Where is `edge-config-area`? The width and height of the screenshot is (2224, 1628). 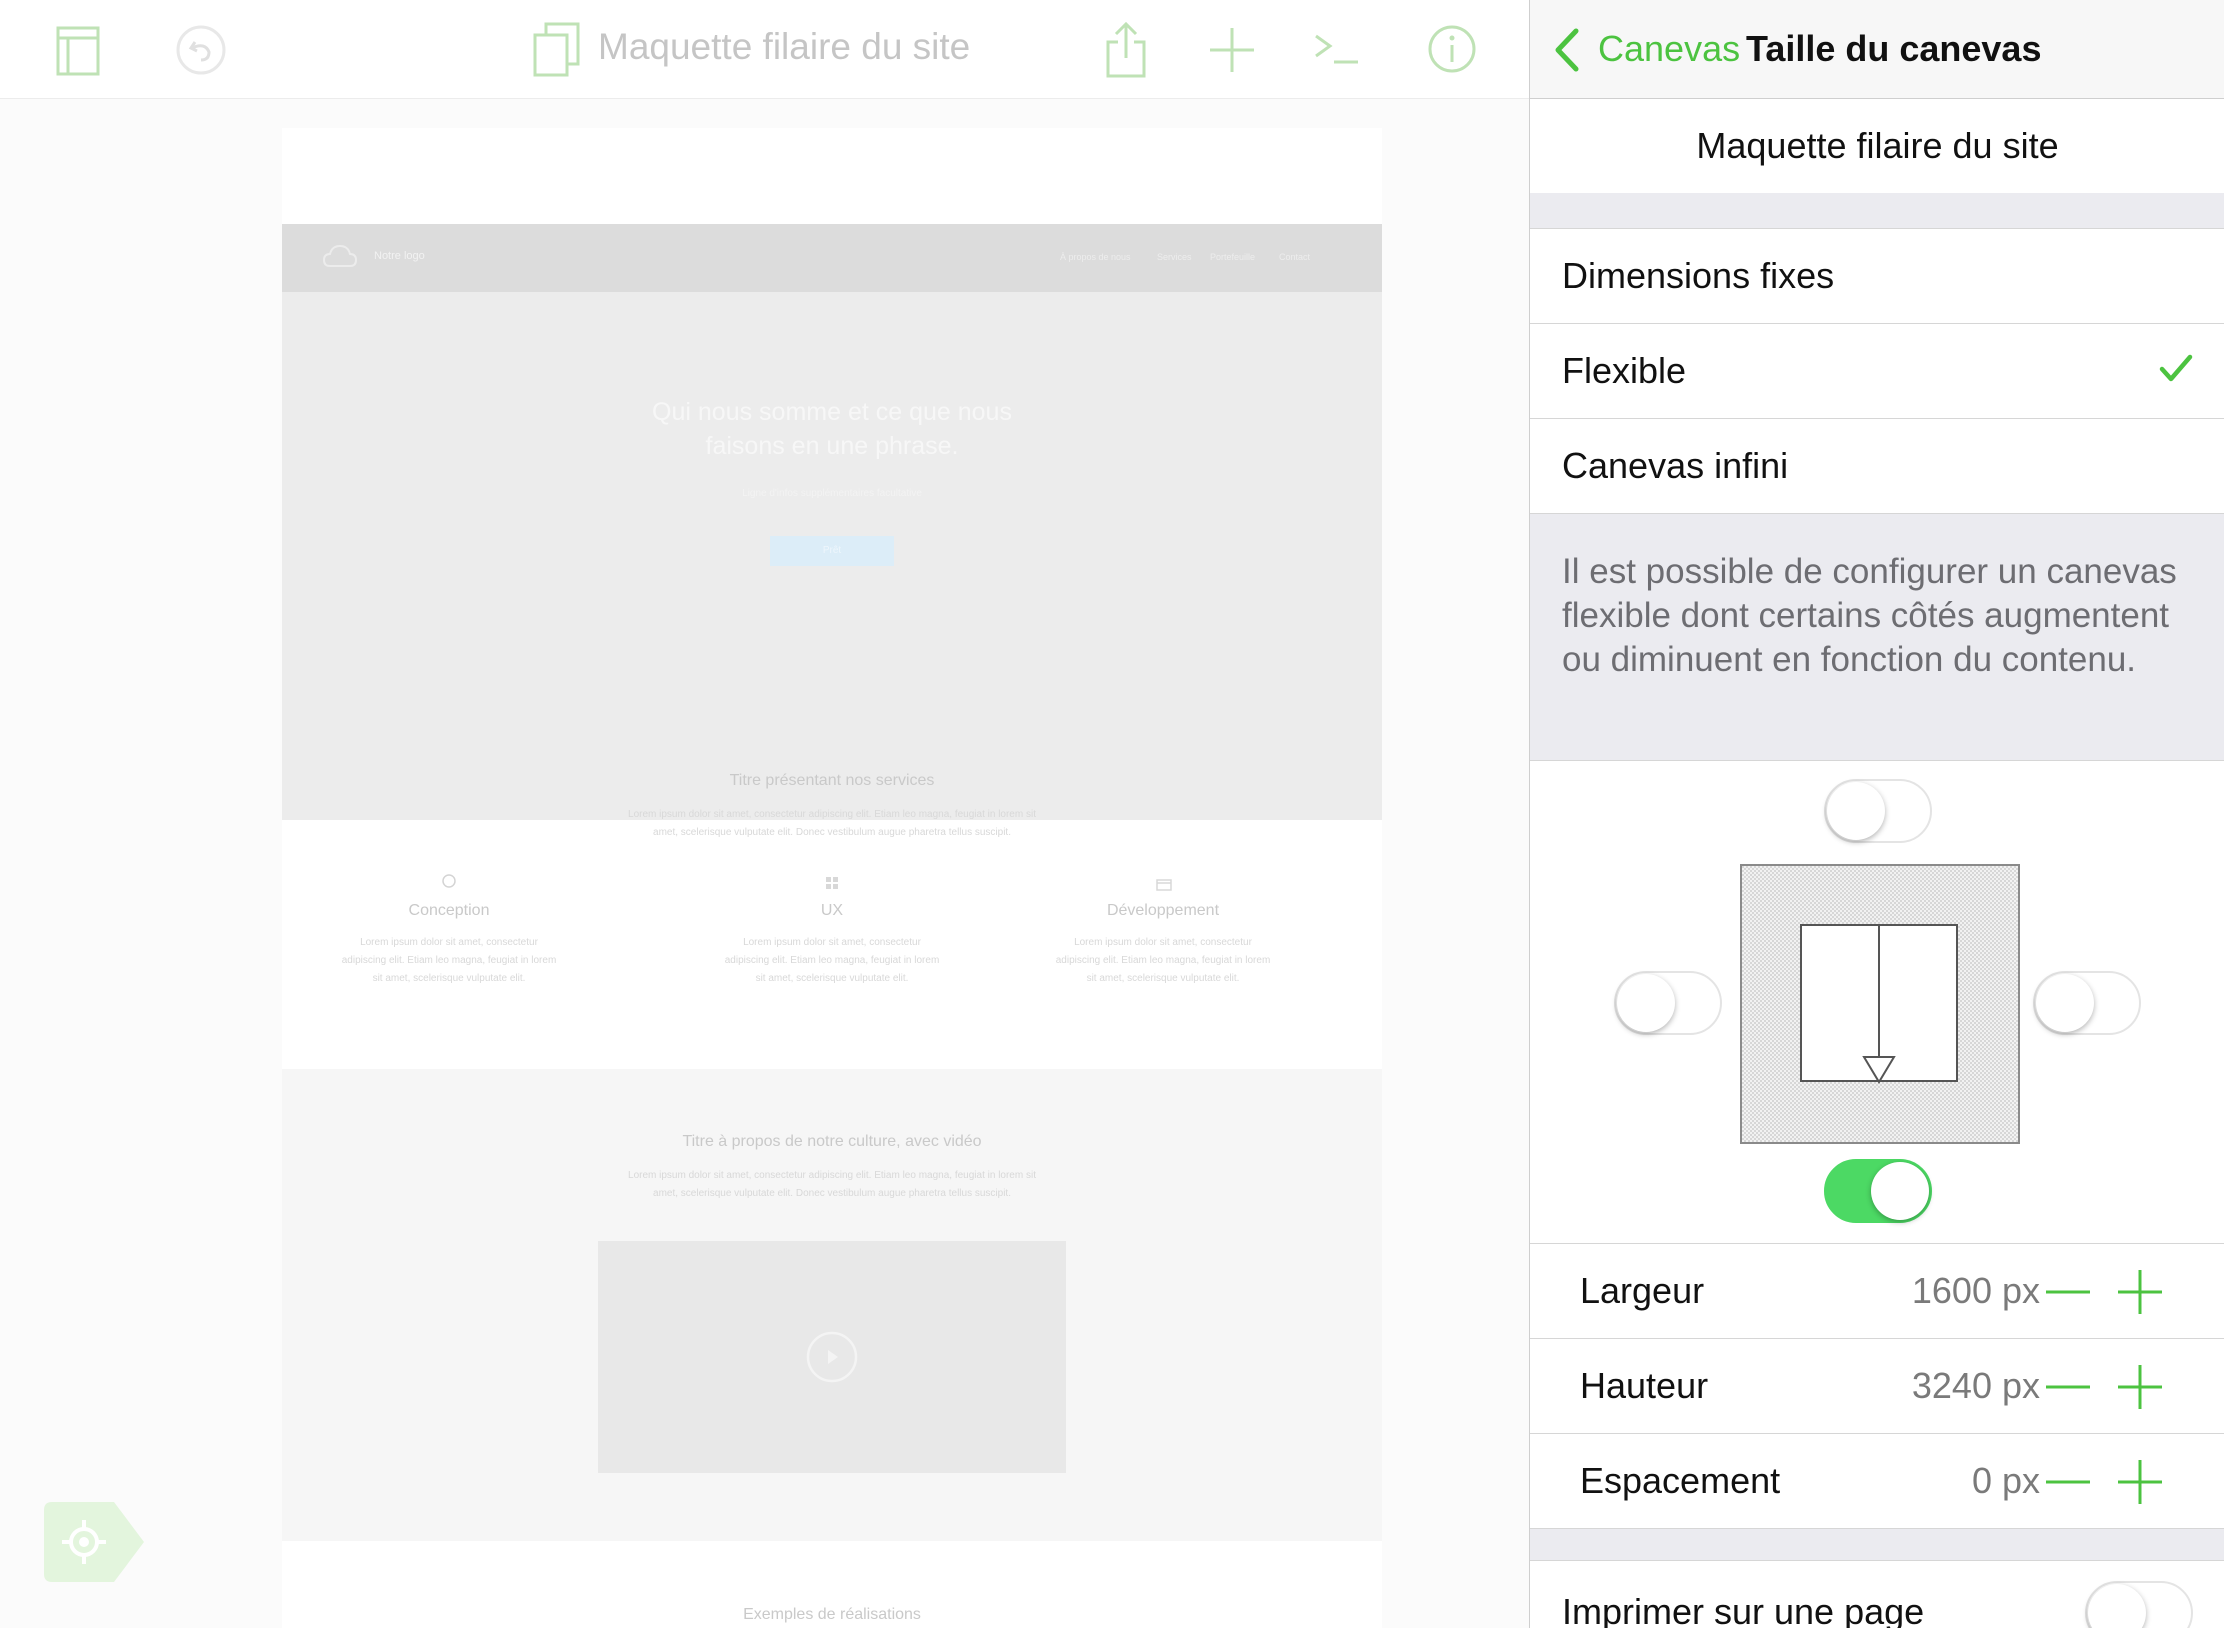
edge-config-area is located at coordinates (1877, 1002).